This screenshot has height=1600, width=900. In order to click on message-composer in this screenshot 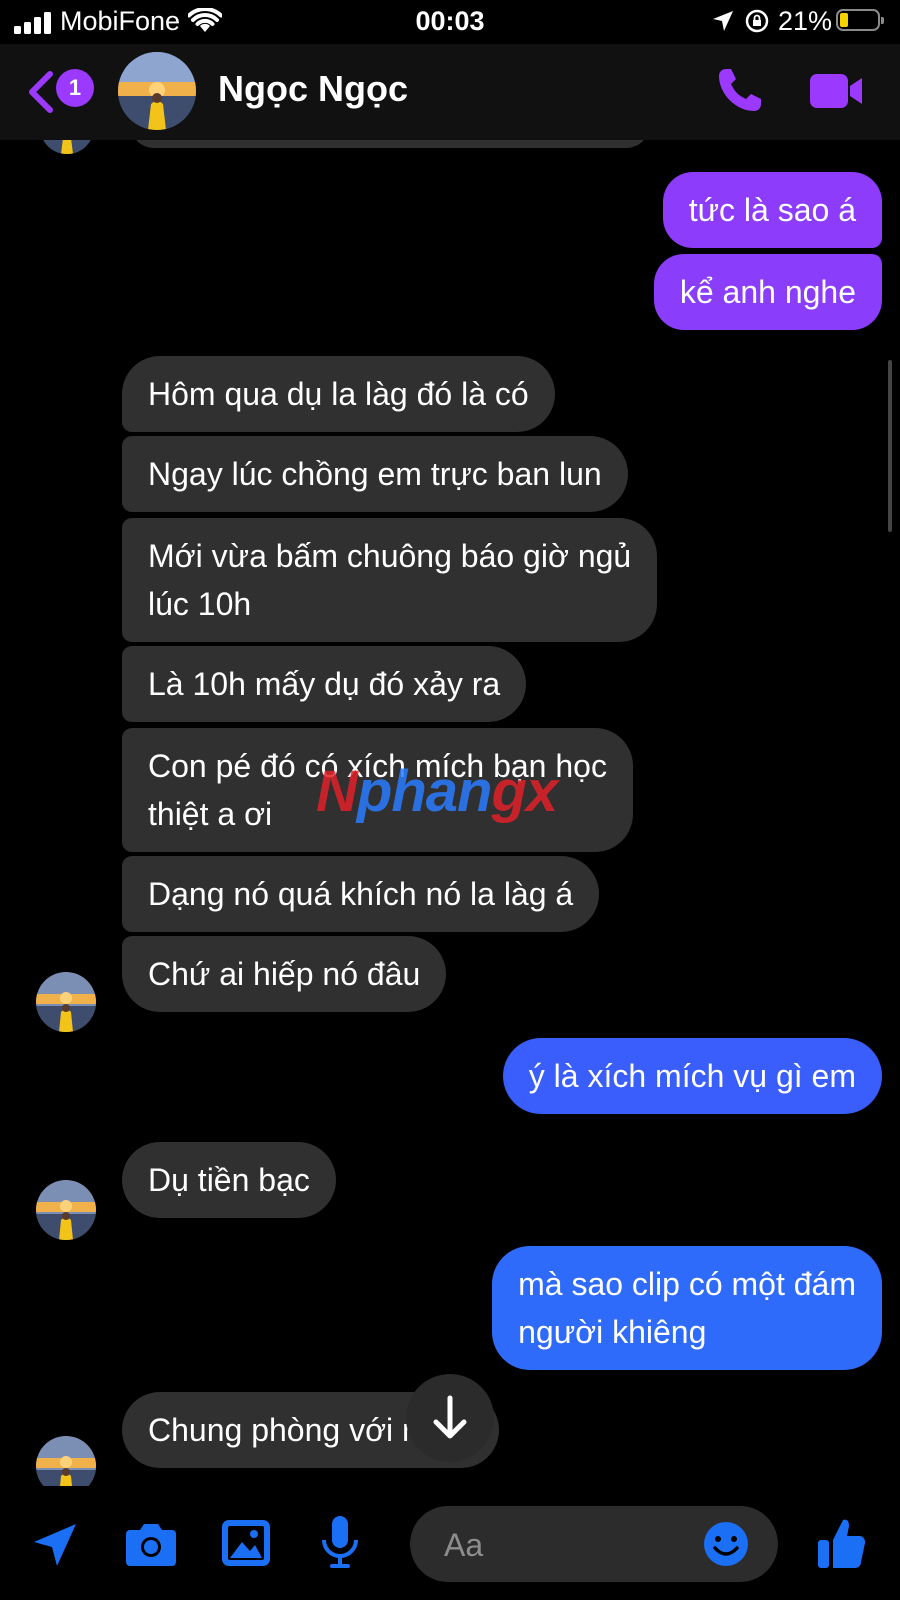, I will do `click(450, 1543)`.